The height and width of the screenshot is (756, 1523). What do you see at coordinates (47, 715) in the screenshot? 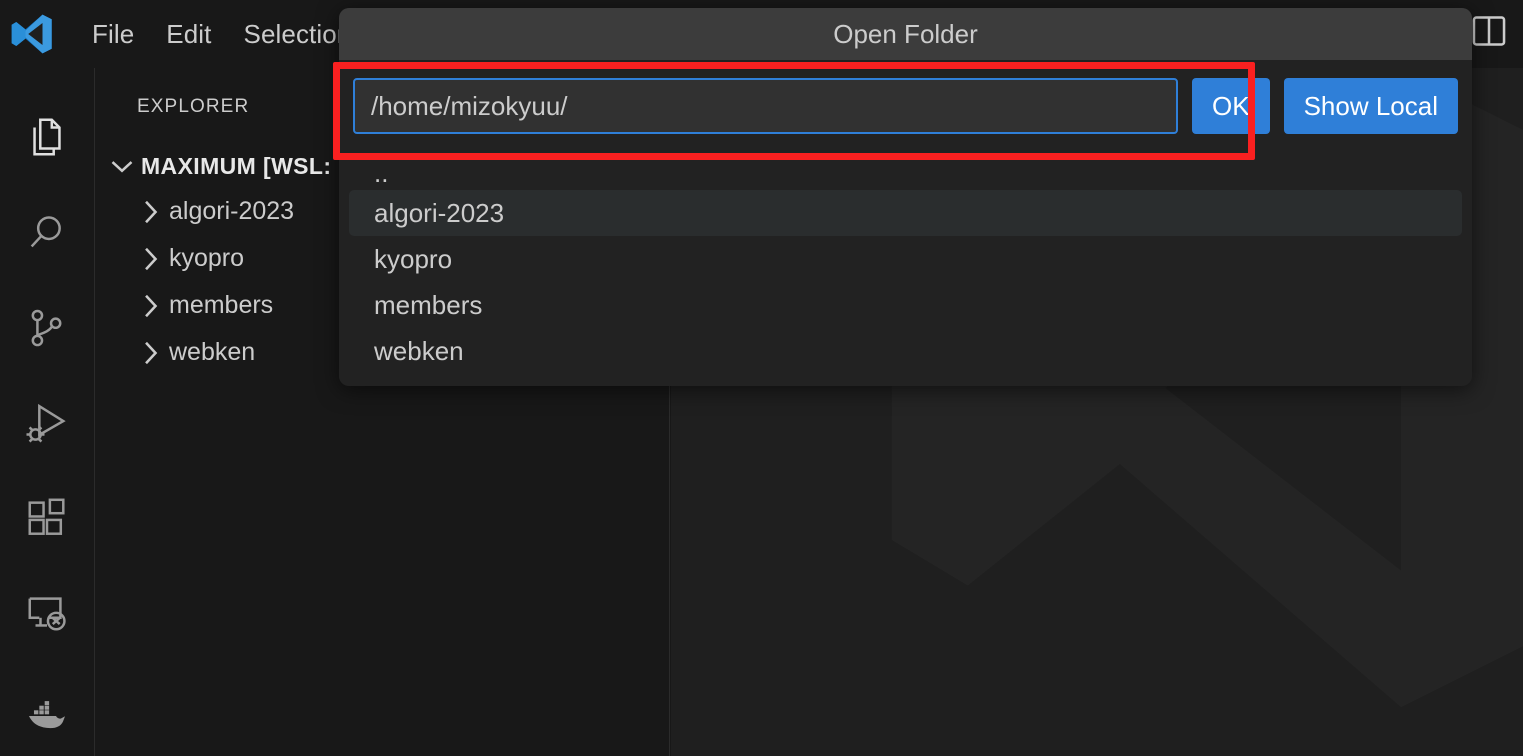
I see `docker-whale-icon` at bounding box center [47, 715].